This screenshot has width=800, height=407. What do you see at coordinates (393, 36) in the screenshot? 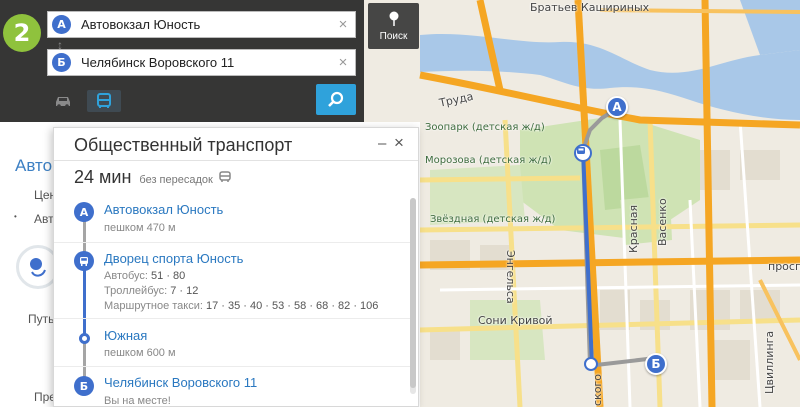
I see `top-search-label: Поиск` at bounding box center [393, 36].